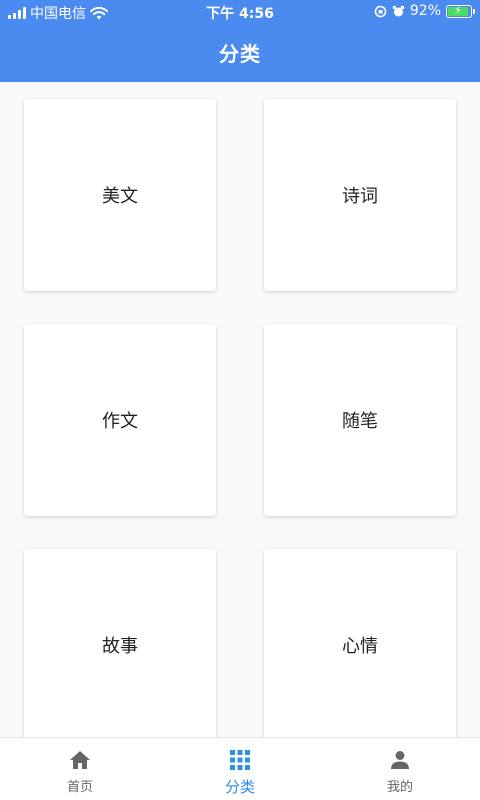 Image resolution: width=480 pixels, height=800 pixels. I want to click on status-right: 92% ⚡, so click(424, 11).